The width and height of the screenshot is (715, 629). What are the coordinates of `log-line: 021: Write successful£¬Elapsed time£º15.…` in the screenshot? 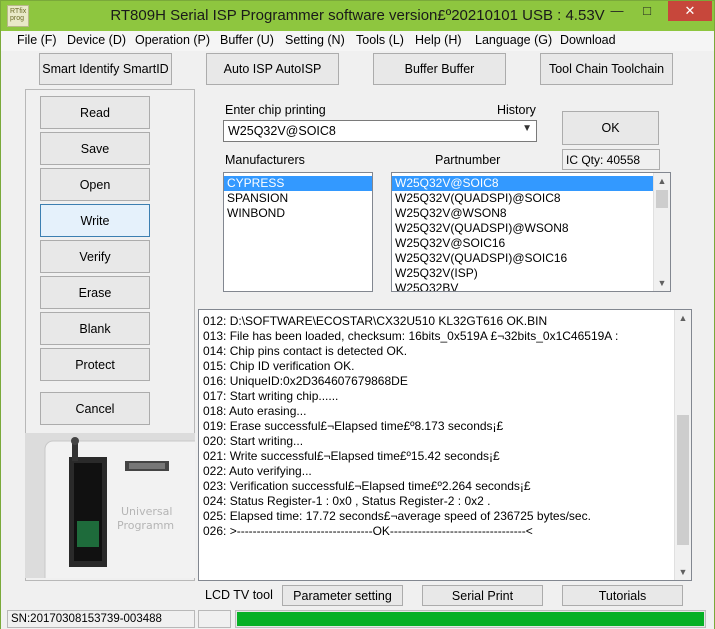 It's located at (351, 456).